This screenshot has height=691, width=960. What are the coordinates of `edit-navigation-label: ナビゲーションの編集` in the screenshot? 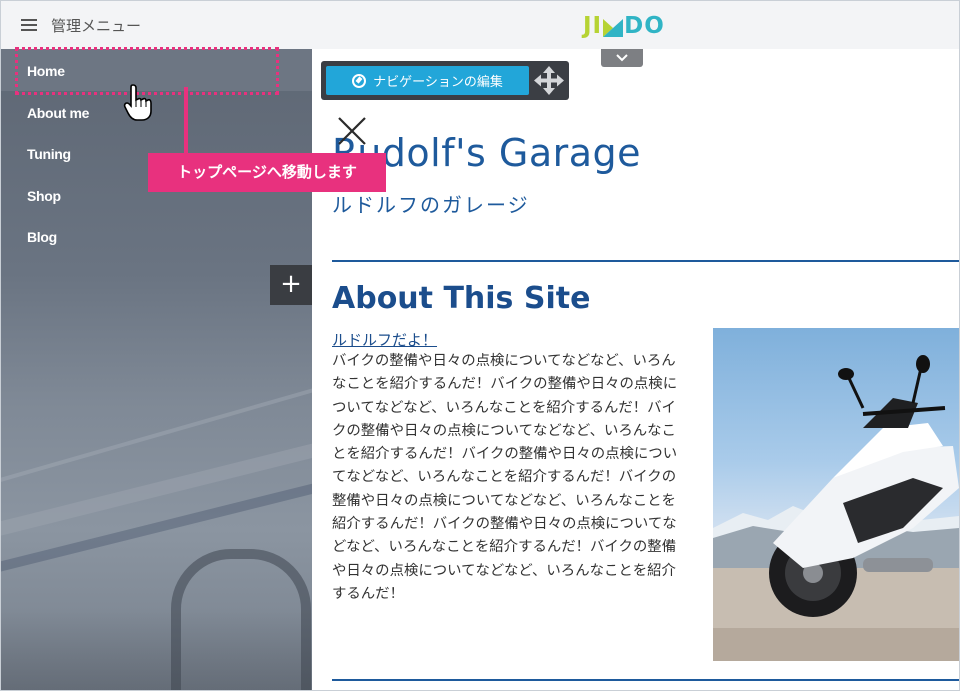 It's located at (438, 82).